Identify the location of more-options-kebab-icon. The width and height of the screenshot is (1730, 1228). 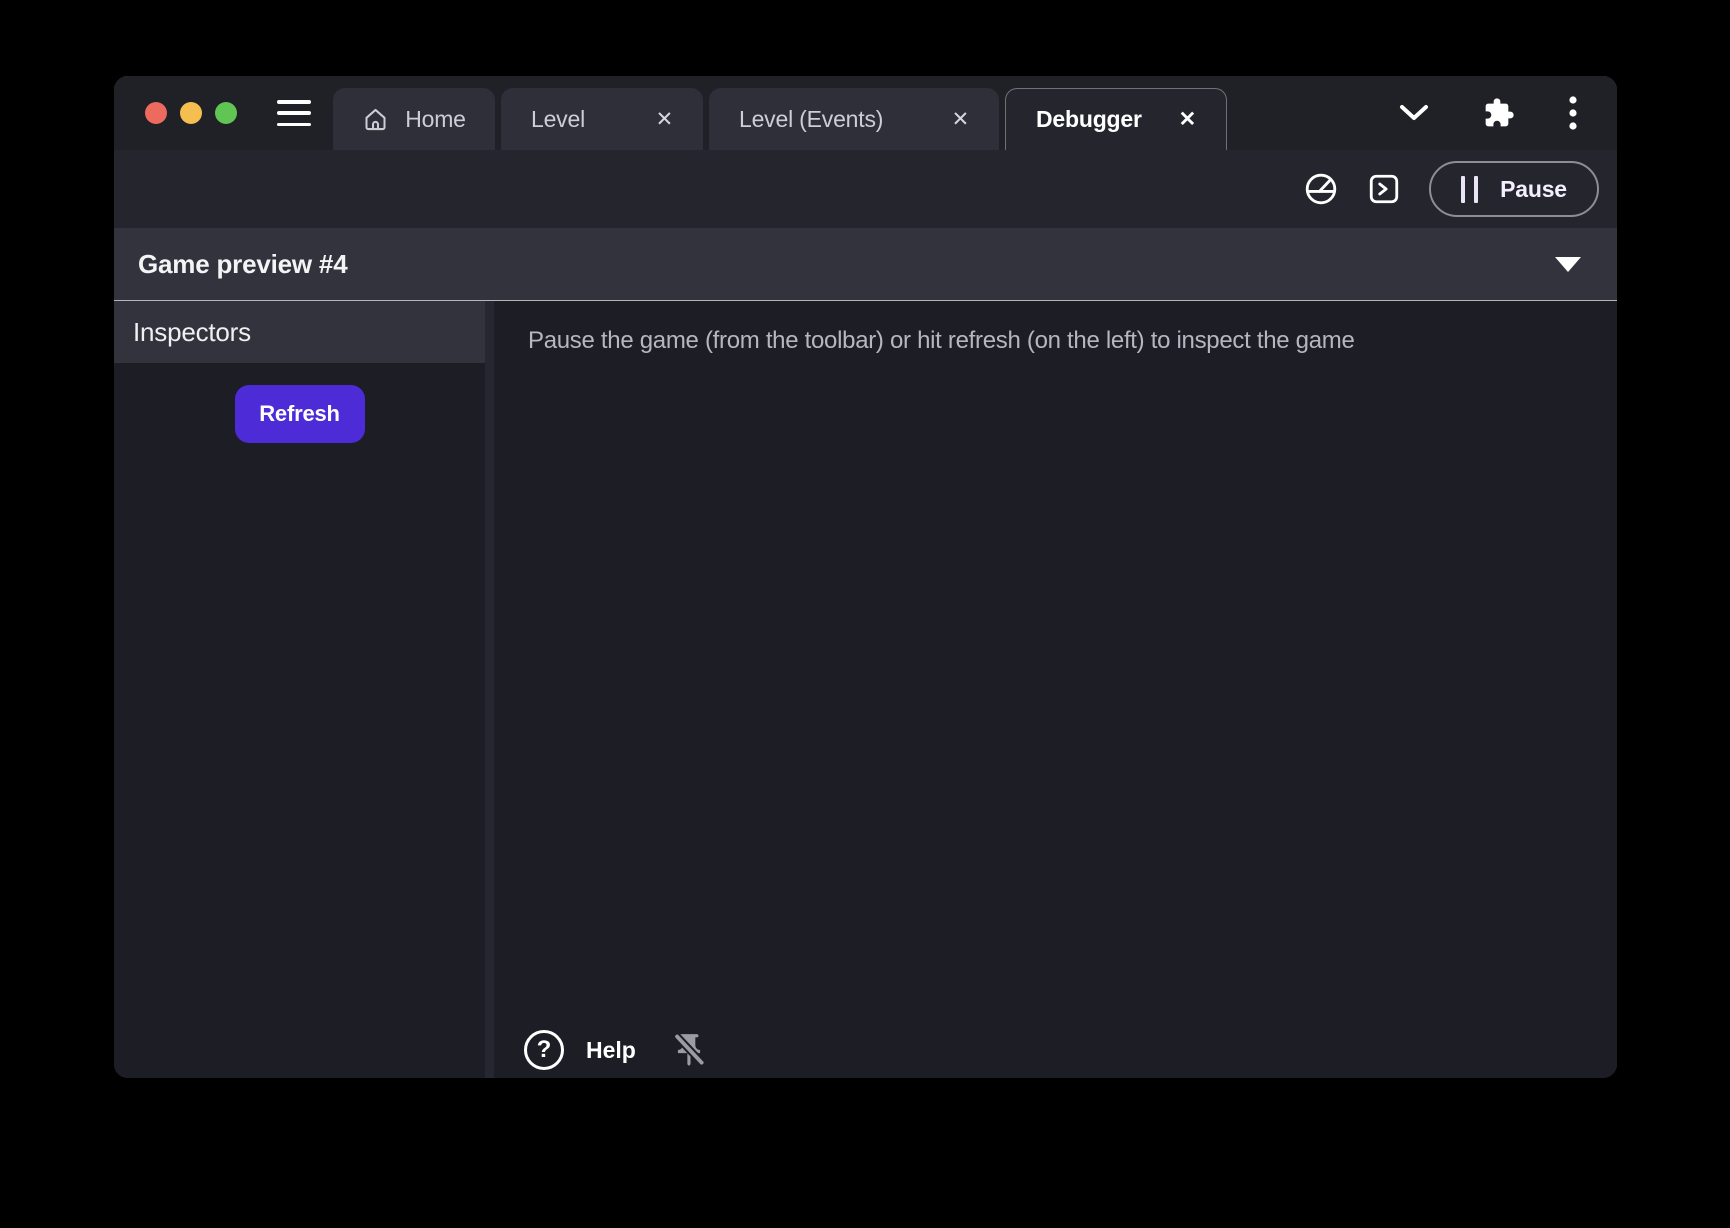
(1573, 113).